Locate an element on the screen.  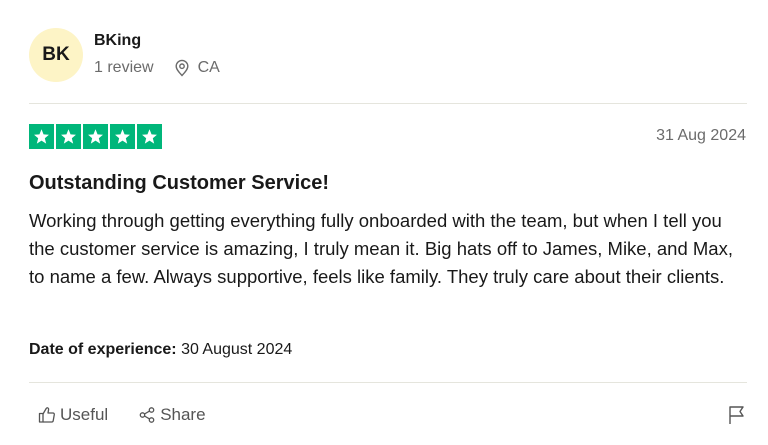
star-rating is located at coordinates (95, 136).